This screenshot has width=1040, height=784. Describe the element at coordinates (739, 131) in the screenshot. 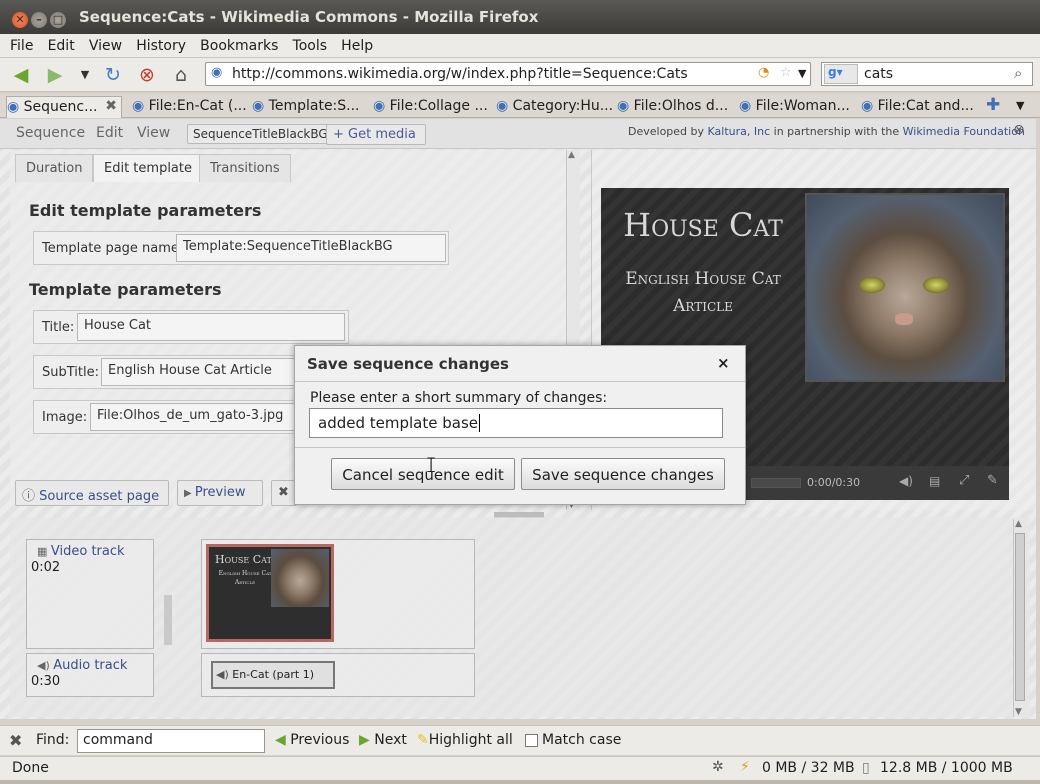

I see `kaltura-link: Kaltura, Inc` at that location.